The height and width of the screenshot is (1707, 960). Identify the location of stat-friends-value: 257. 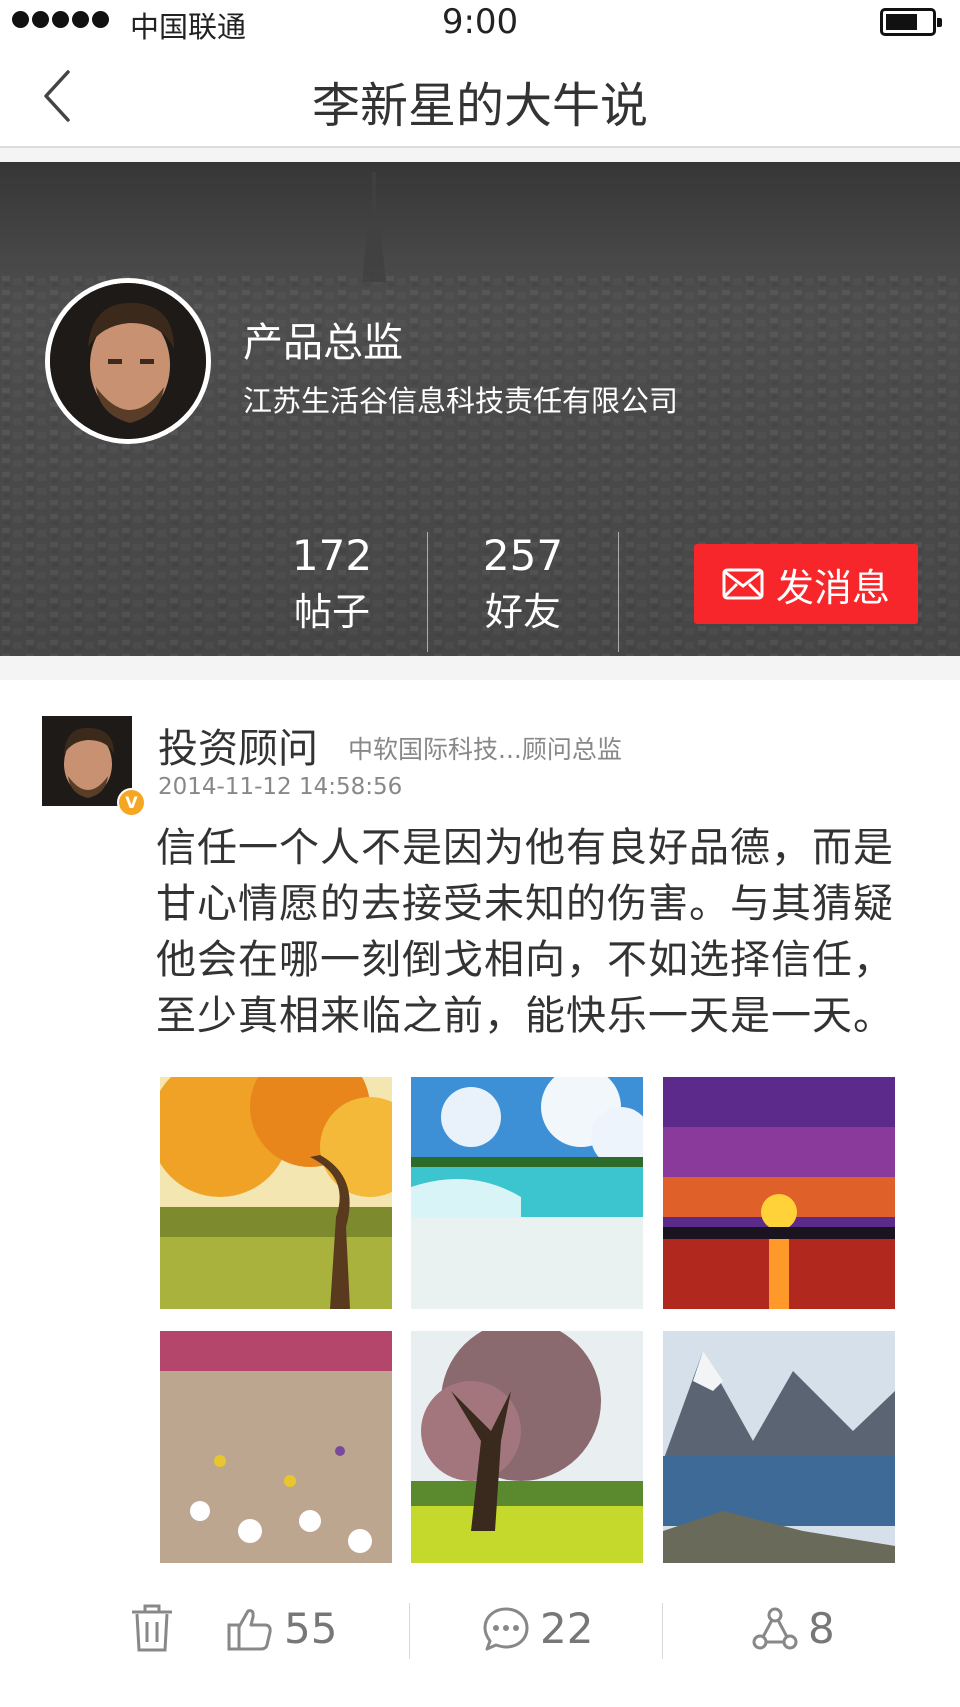
(523, 555).